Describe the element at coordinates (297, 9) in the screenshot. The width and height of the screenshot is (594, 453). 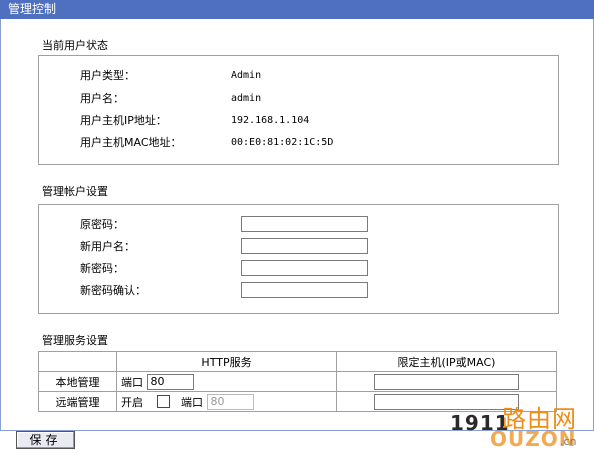
I see `window-title: 管理控制` at that location.